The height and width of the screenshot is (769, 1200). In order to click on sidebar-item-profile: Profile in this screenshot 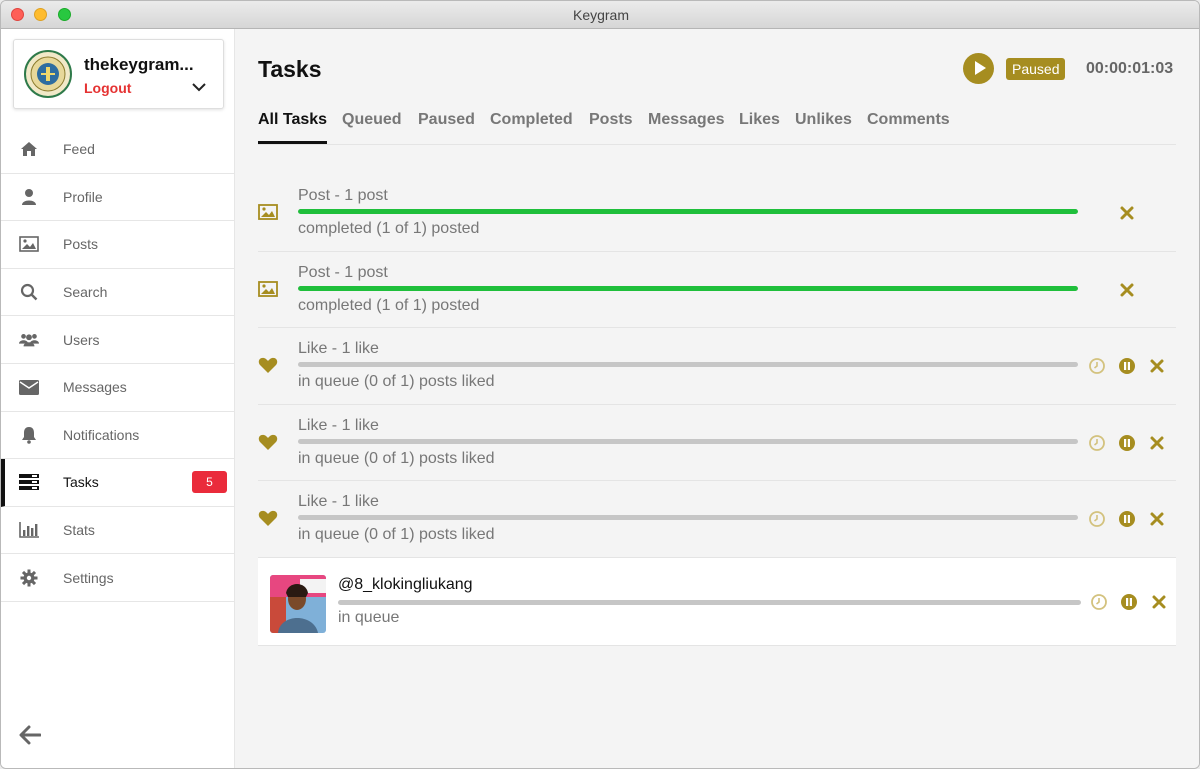, I will do `click(118, 198)`.